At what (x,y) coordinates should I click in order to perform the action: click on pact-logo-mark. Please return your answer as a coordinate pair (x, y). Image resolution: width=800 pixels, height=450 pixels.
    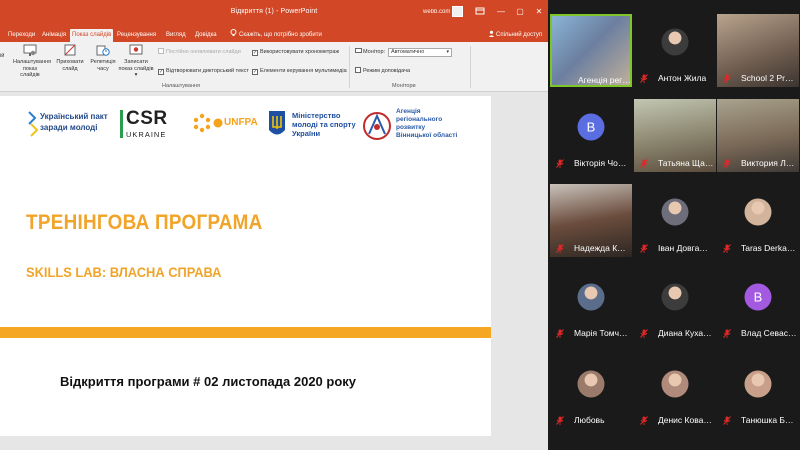
    Looking at the image, I should click on (33, 124).